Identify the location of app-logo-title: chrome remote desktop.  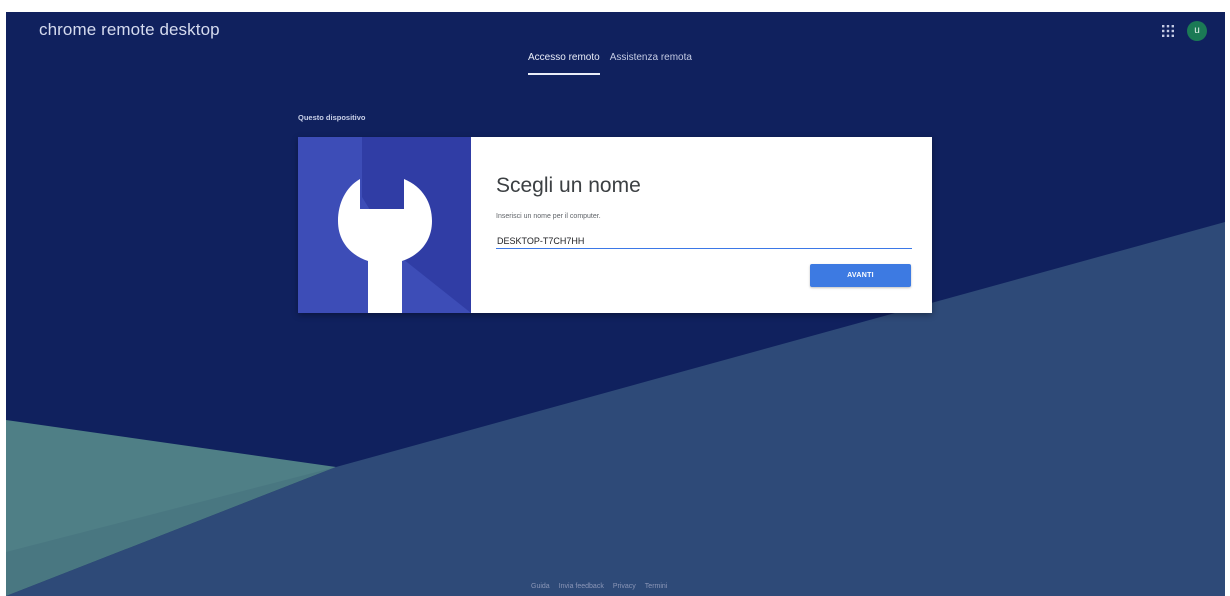
(129, 29).